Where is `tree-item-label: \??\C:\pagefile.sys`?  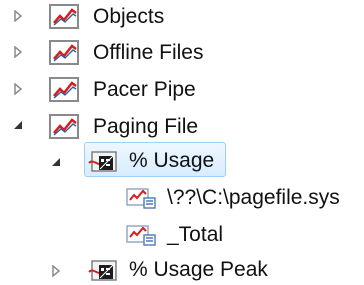
tree-item-label: \??\C:\pagefile.sys is located at coordinates (253, 197).